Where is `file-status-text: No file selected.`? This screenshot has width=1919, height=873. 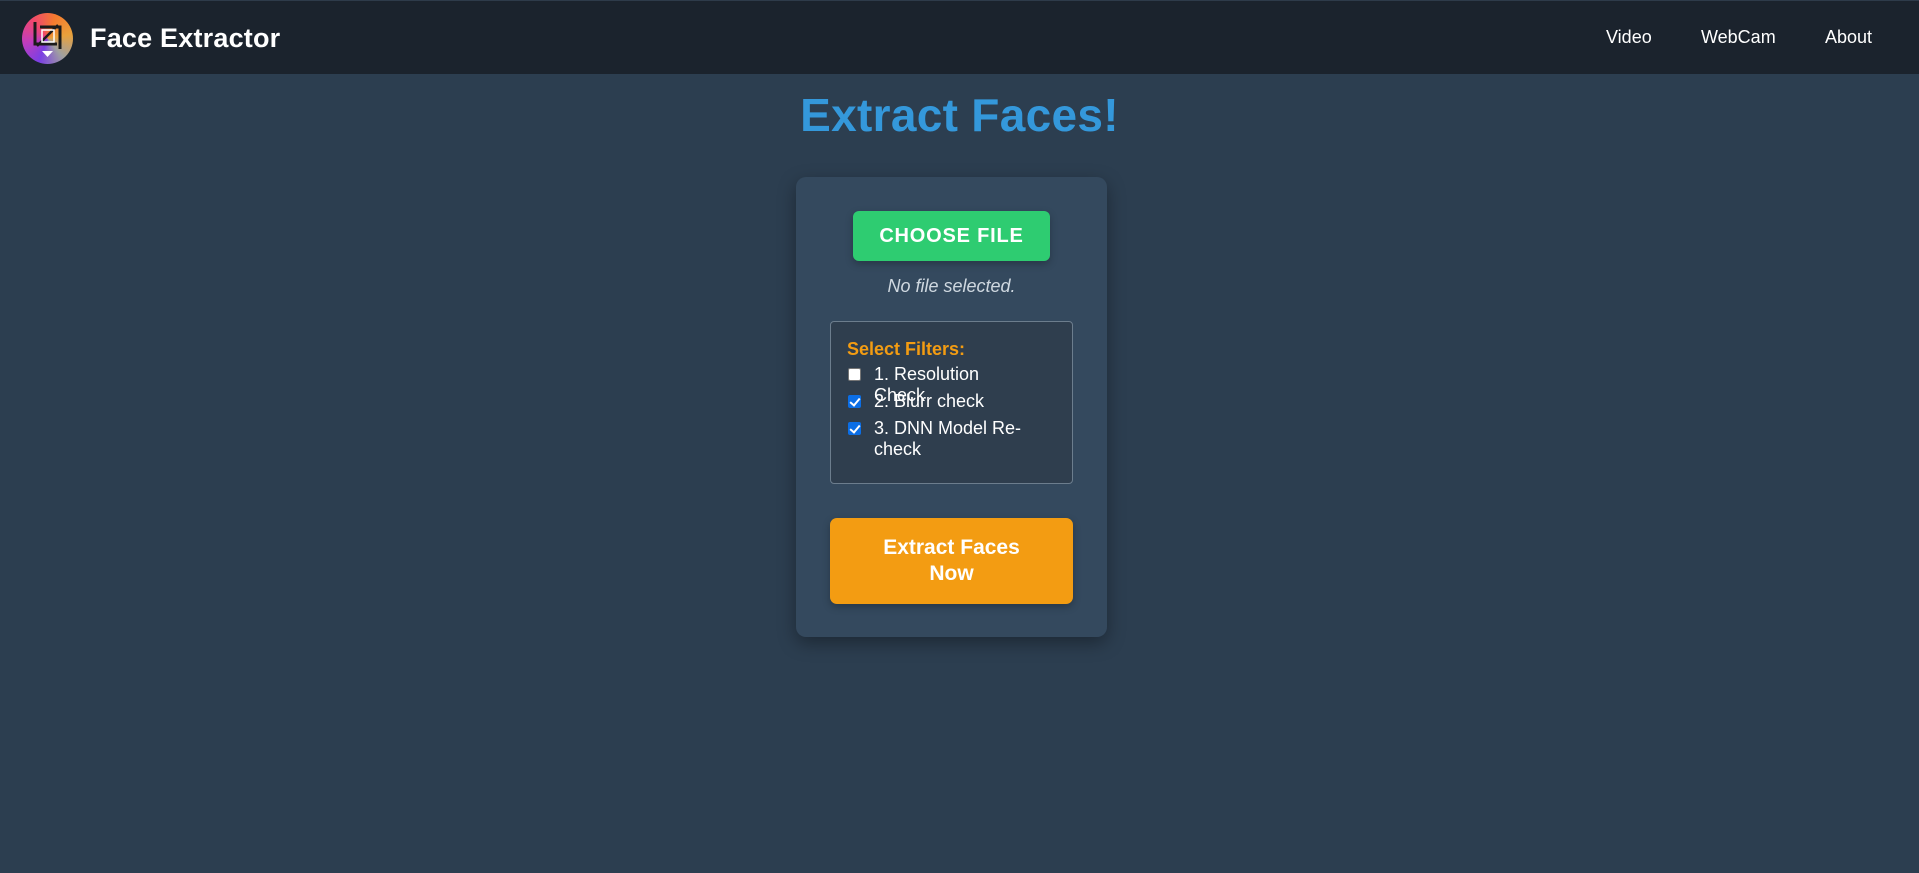
file-status-text: No file selected. is located at coordinates (951, 286).